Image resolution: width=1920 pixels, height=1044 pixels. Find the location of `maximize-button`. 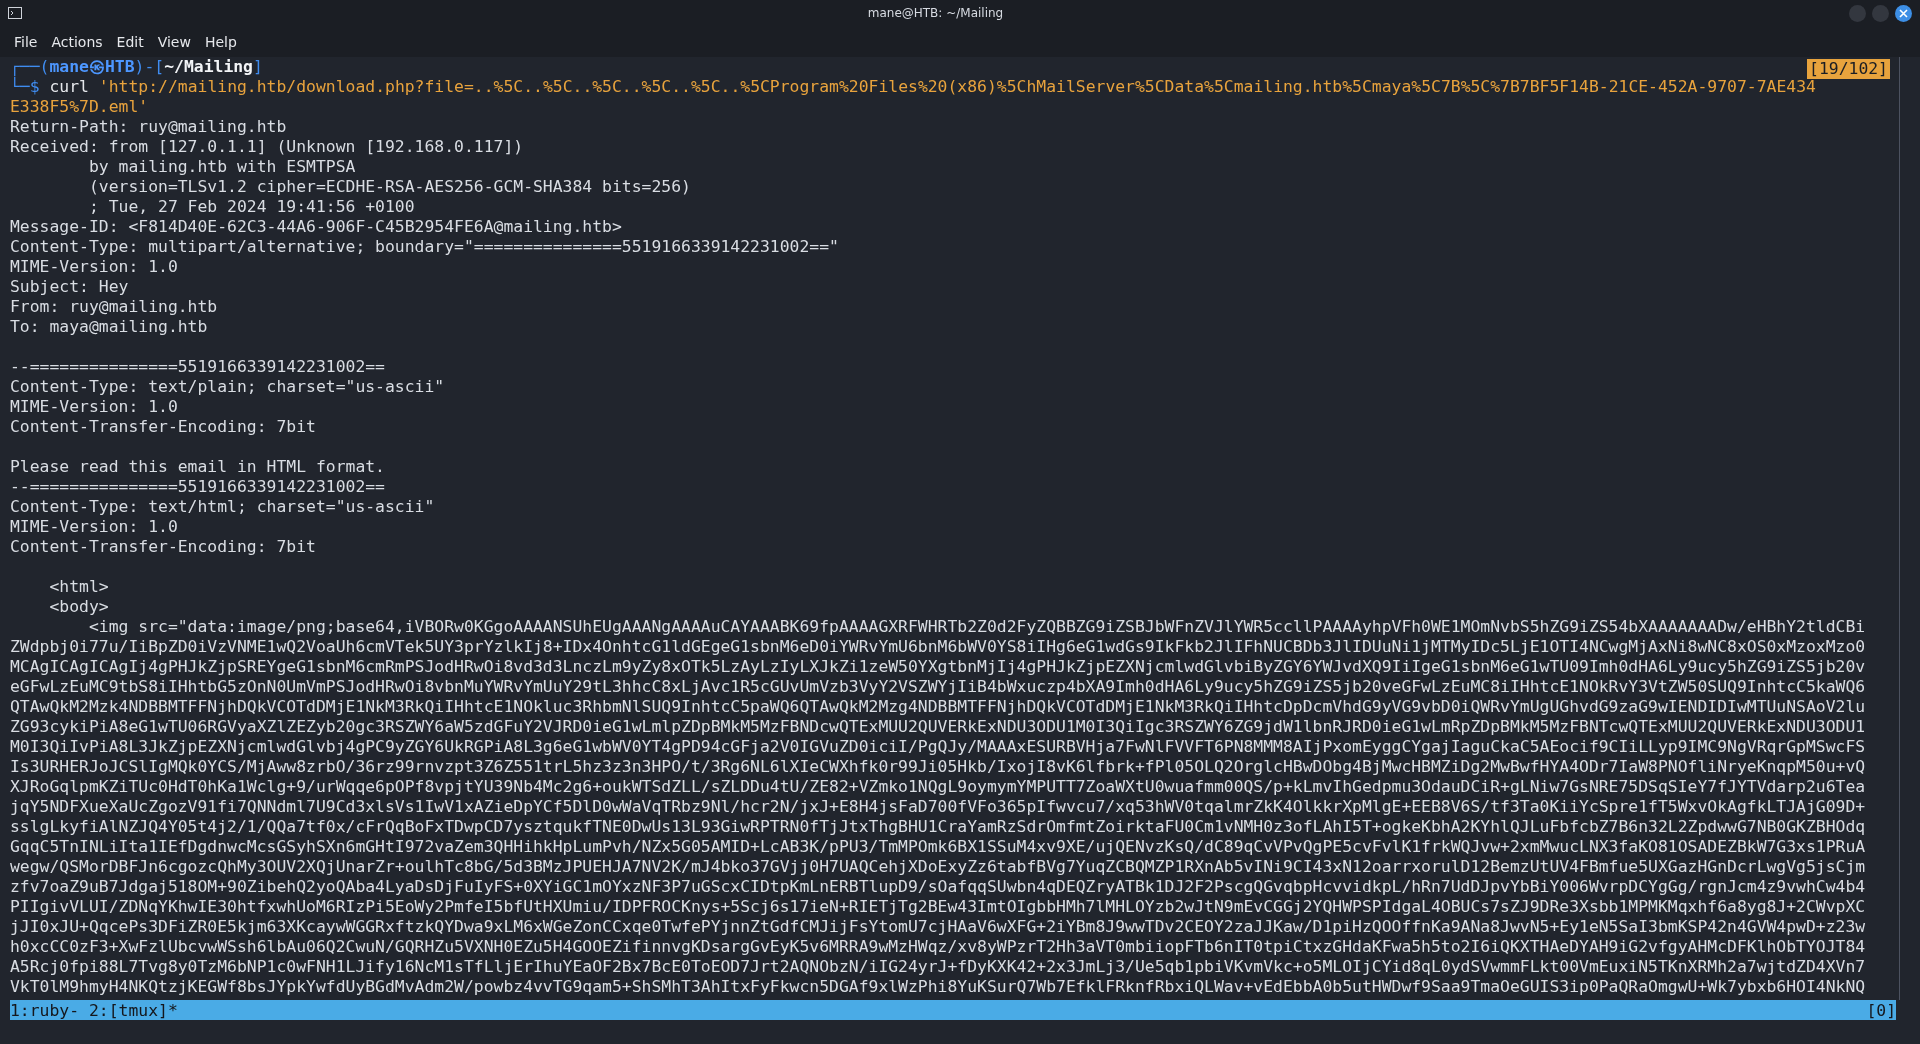

maximize-button is located at coordinates (1880, 13).